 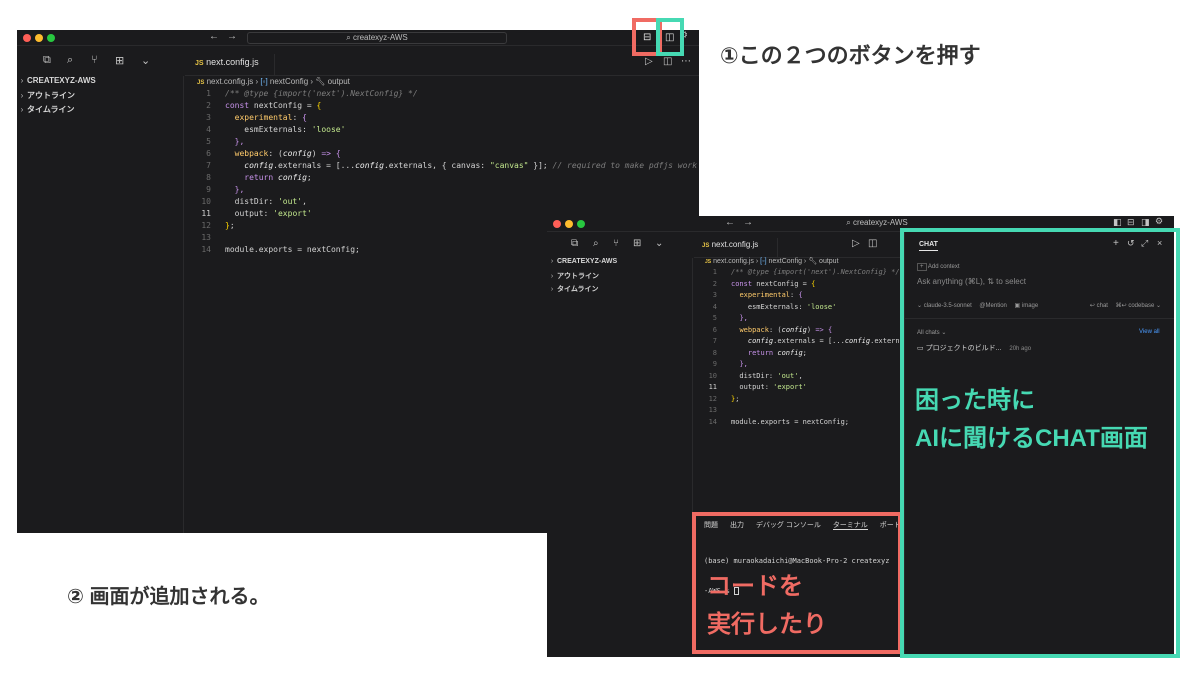 What do you see at coordinates (1145, 222) in the screenshot?
I see `toggle-secondary-sidebar-icon: ◨` at bounding box center [1145, 222].